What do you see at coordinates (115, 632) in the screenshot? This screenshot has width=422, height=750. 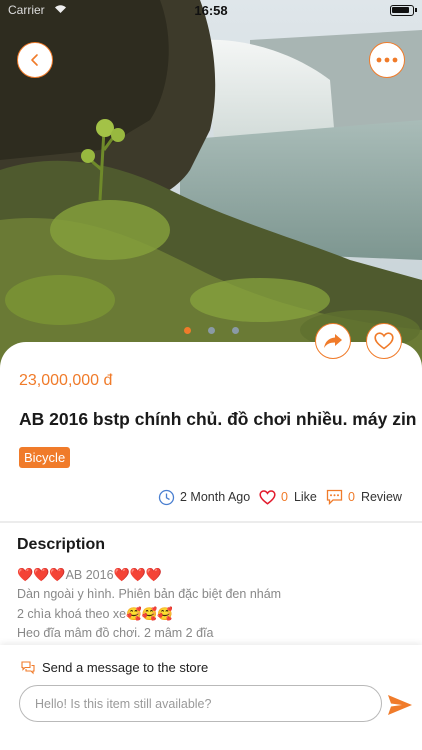 I see `description-line: Heo đĩa mâm đồ chơi. 2 mâm 2 đĩa` at bounding box center [115, 632].